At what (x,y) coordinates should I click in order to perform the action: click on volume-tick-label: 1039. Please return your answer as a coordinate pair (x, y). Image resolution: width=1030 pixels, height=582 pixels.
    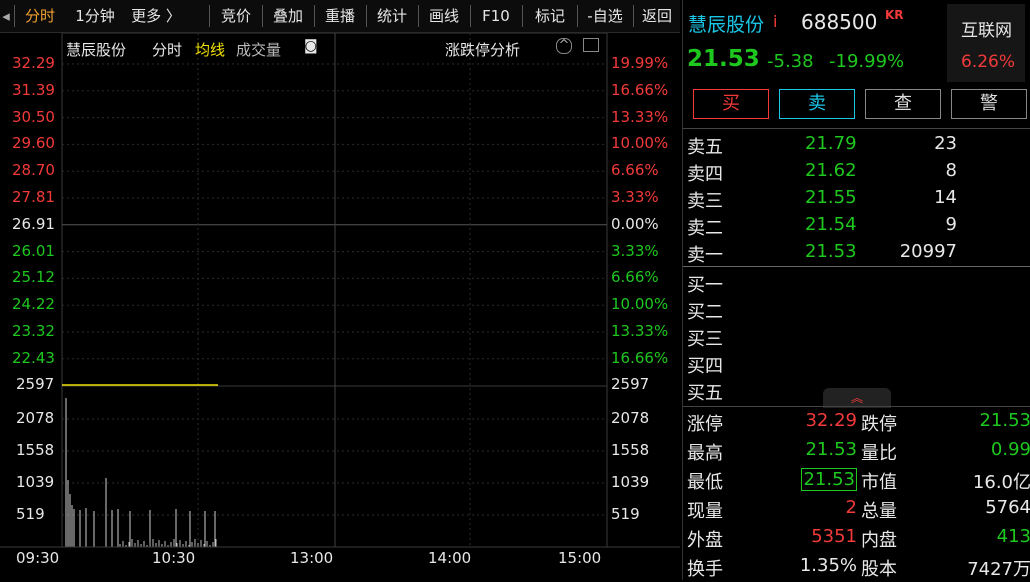
    Looking at the image, I should click on (35, 482).